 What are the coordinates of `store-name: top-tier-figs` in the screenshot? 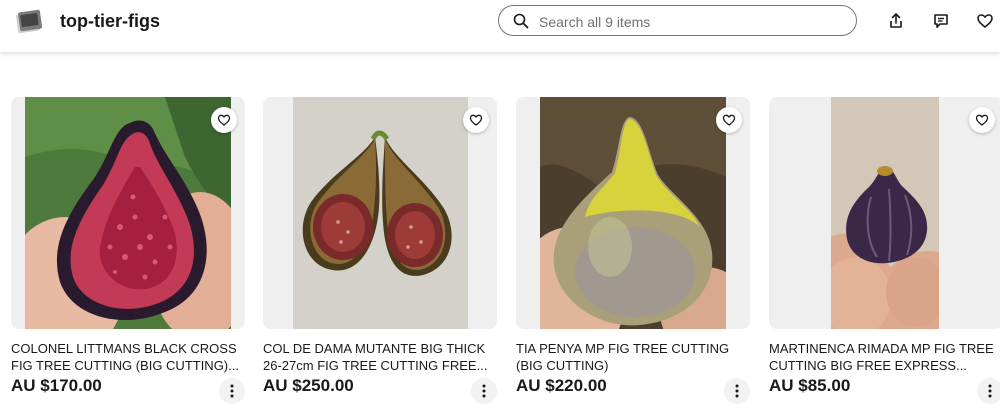 It's located at (110, 21).